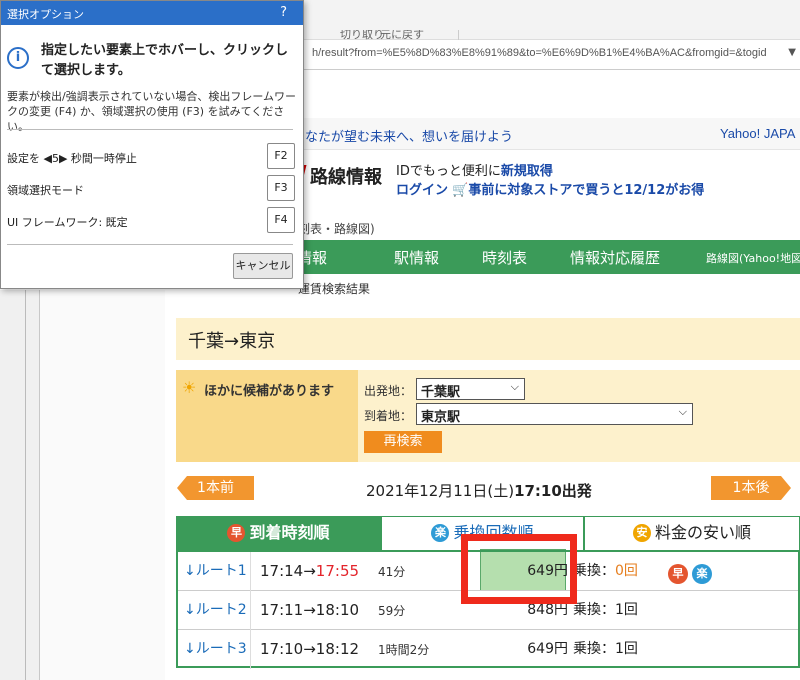 The height and width of the screenshot is (680, 800). I want to click on dep-time: 17:11→, so click(288, 610).